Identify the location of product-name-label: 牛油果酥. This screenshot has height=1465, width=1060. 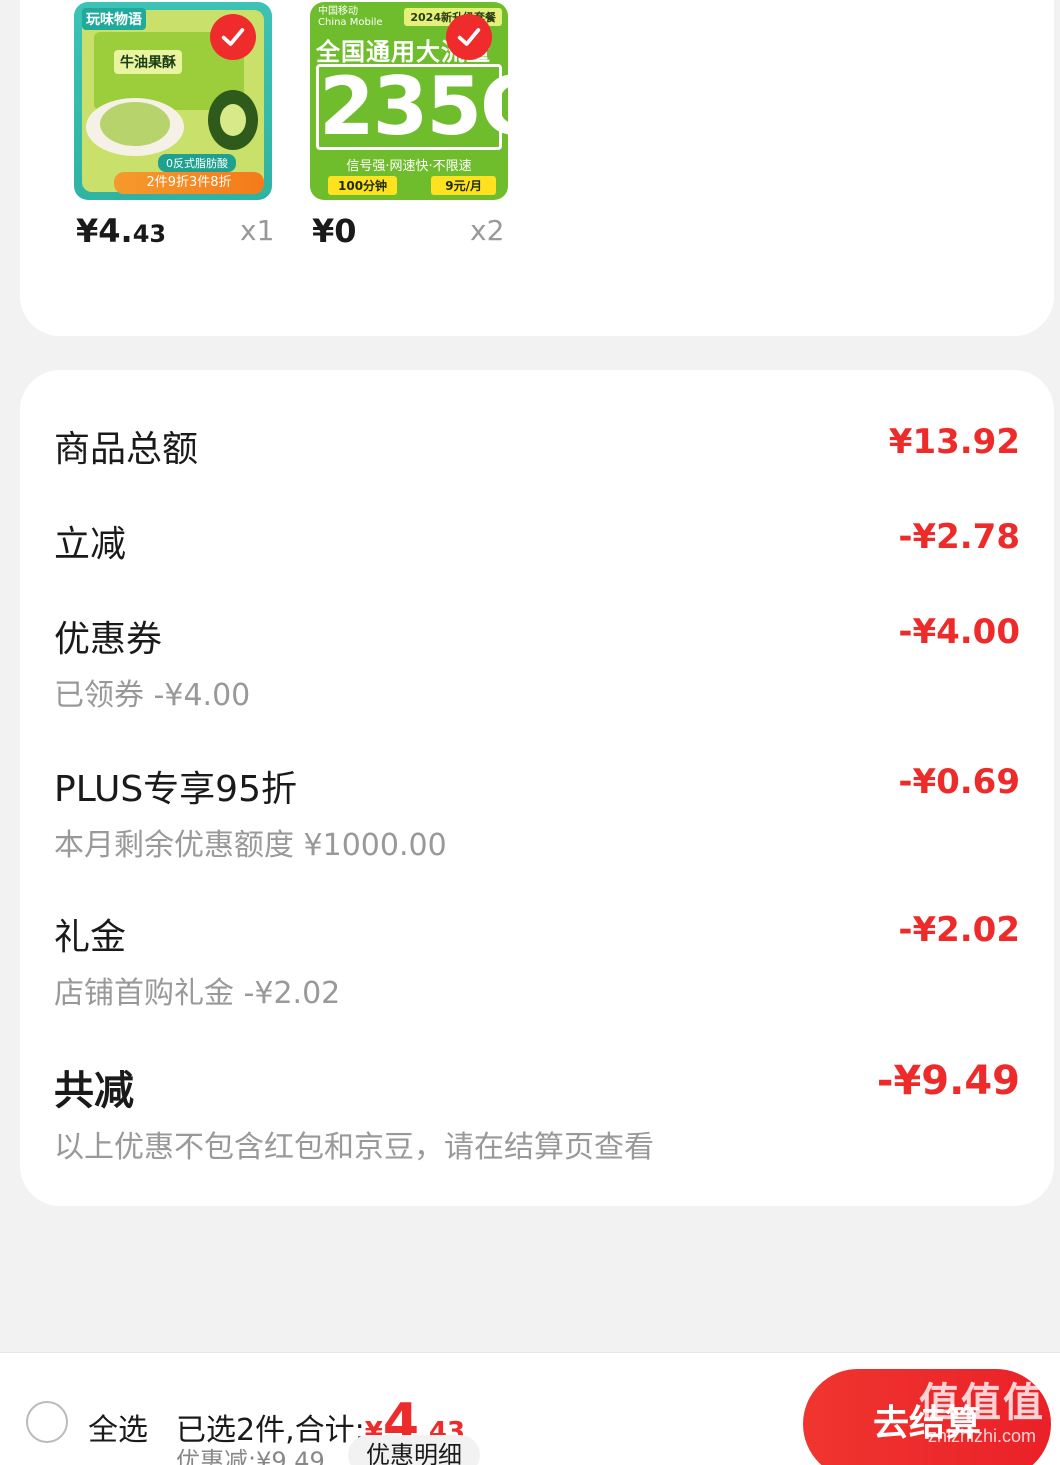
(148, 62).